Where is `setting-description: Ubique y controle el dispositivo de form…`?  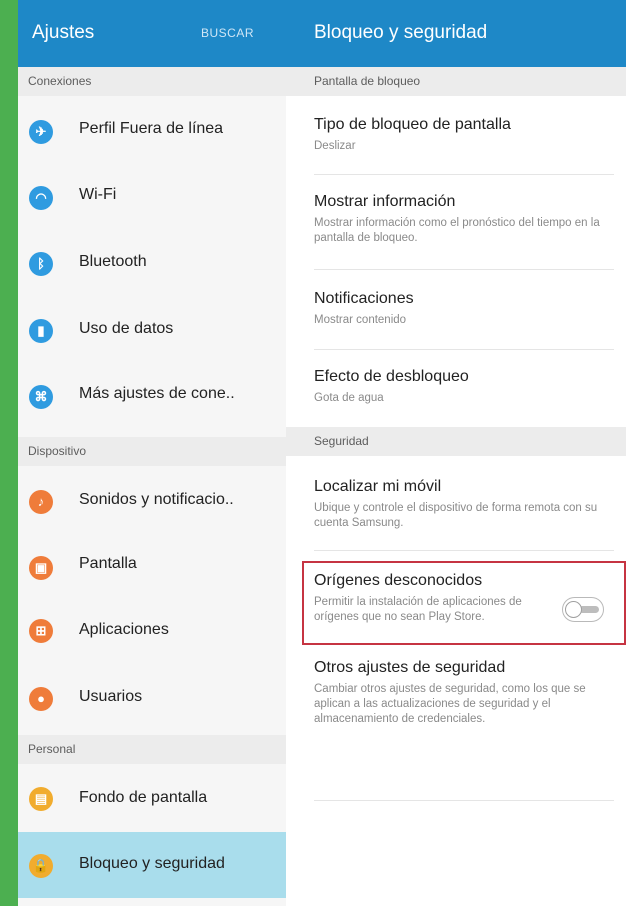
setting-description: Ubique y controle el dispositivo de form… is located at coordinates (456, 515).